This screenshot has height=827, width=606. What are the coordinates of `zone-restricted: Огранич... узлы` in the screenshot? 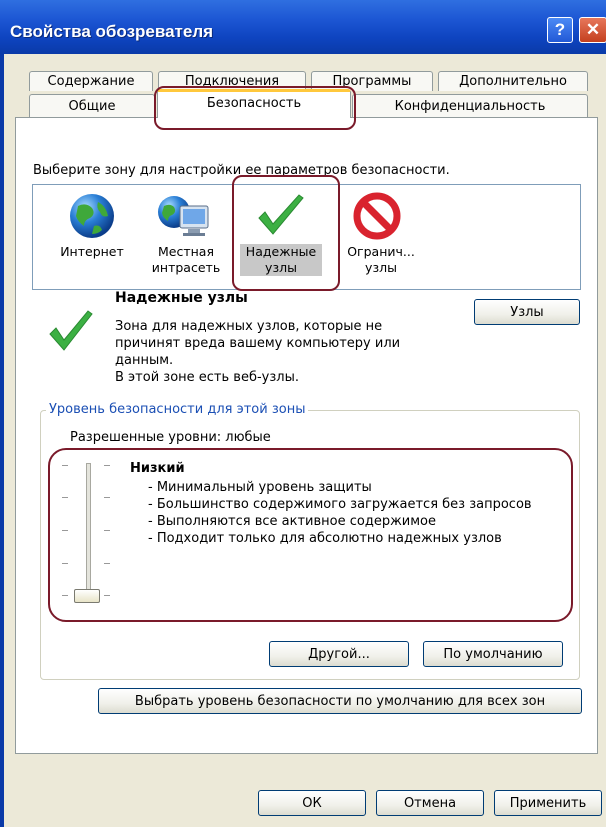 It's located at (385, 237).